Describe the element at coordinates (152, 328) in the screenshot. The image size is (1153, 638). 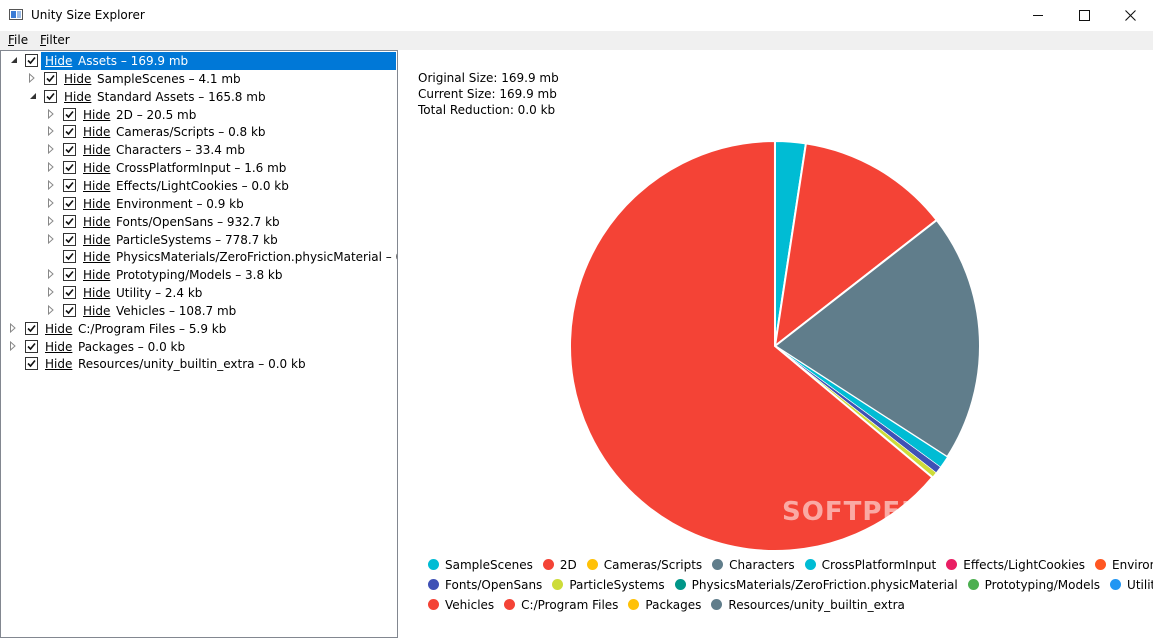
I see `tree-row-label: C:/Program Files – 5.9 kb` at that location.